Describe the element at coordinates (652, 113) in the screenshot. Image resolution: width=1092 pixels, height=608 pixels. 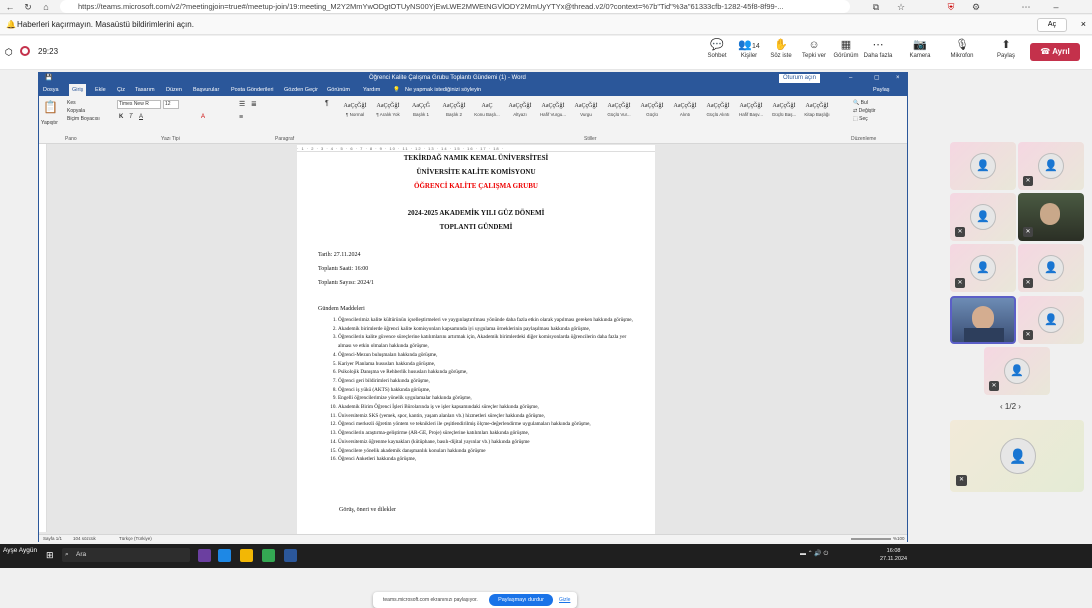
I see `style-option: AaÇçĞğİ Güçlü` at that location.